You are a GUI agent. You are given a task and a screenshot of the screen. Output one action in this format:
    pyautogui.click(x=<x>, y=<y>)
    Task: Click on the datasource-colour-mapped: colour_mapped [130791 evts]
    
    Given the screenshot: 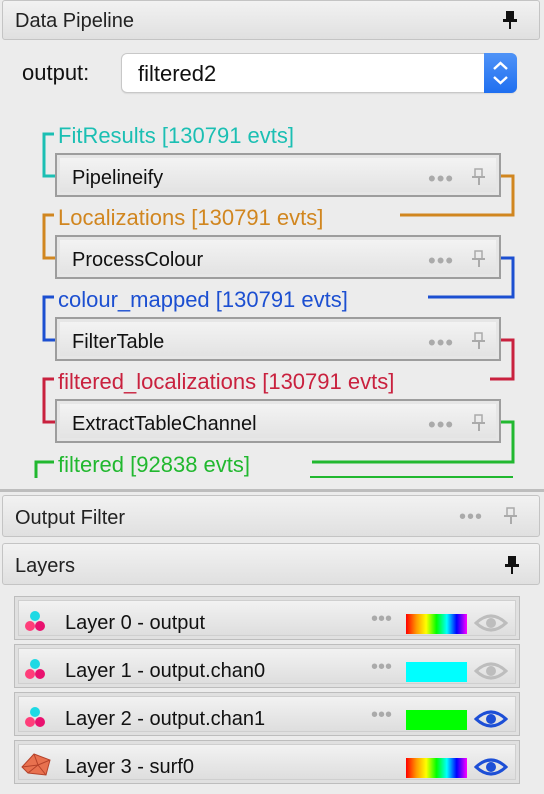 What is the action you would take?
    pyautogui.click(x=203, y=300)
    